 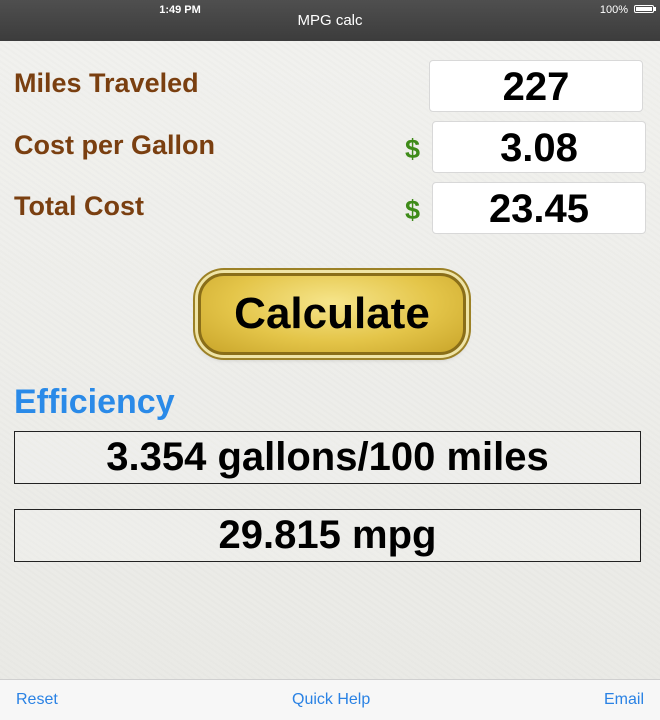 I want to click on calculate-button: Calculate, so click(x=332, y=314).